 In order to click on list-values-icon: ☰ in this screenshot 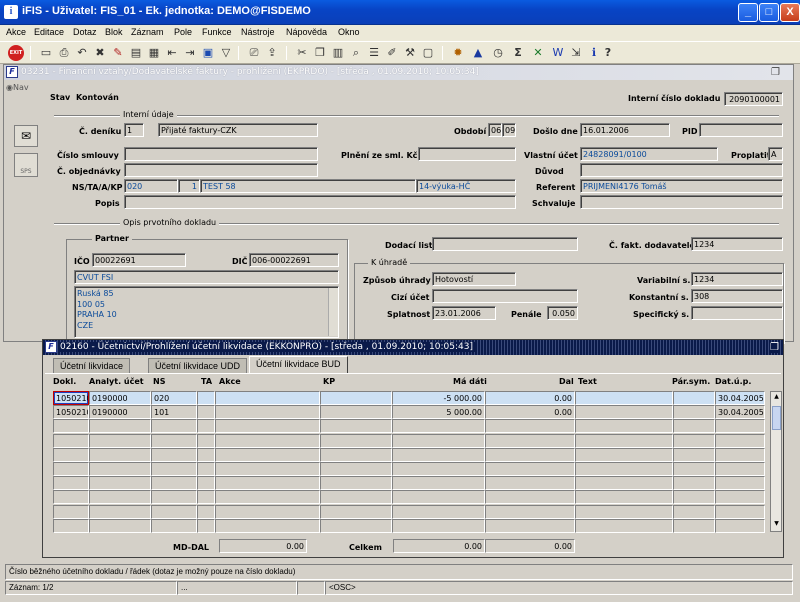, I will do `click(374, 53)`.